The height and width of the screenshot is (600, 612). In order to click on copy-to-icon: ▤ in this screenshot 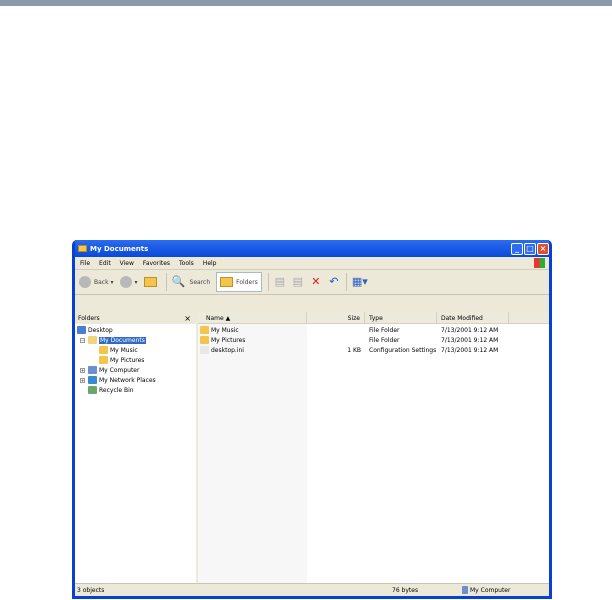, I will do `click(298, 282)`.